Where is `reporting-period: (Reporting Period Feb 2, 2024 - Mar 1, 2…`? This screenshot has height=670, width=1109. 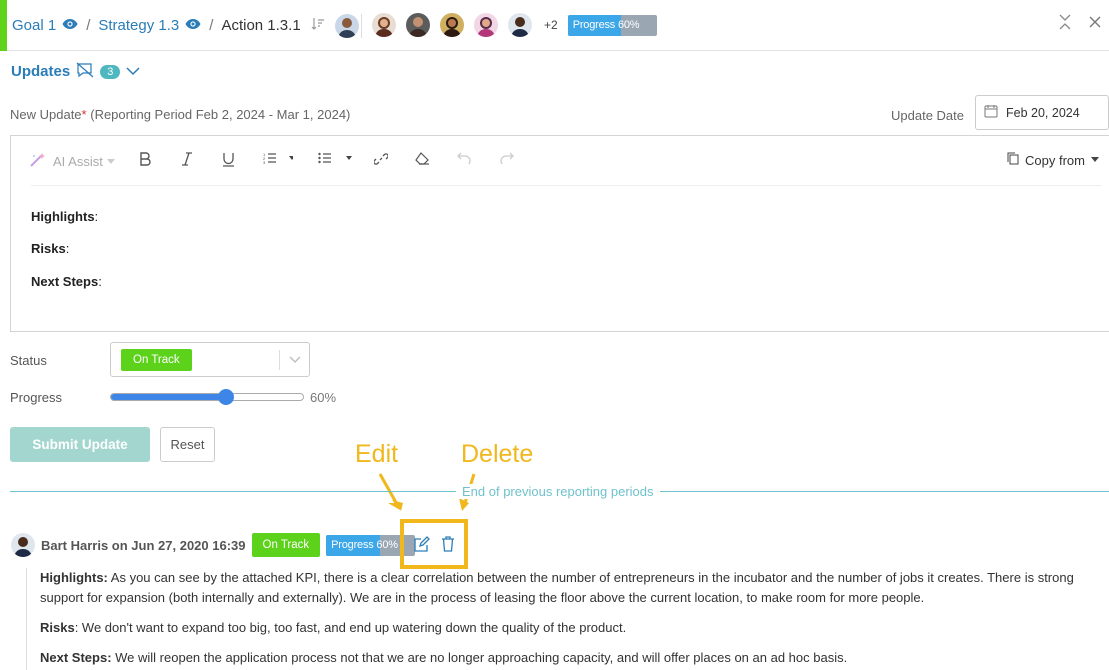 reporting-period: (Reporting Period Feb 2, 2024 - Mar 1, 2… is located at coordinates (220, 114).